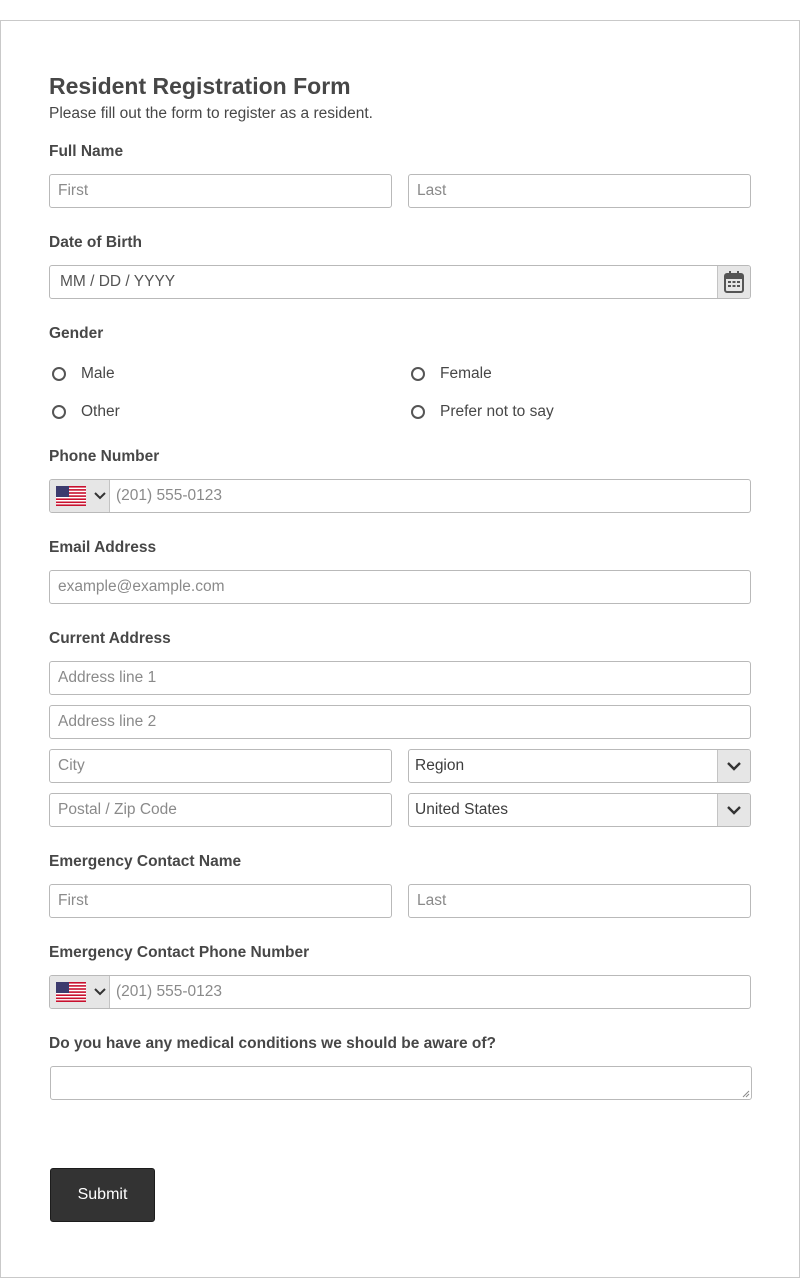  What do you see at coordinates (100, 411) in the screenshot?
I see `gender-option-label: Other` at bounding box center [100, 411].